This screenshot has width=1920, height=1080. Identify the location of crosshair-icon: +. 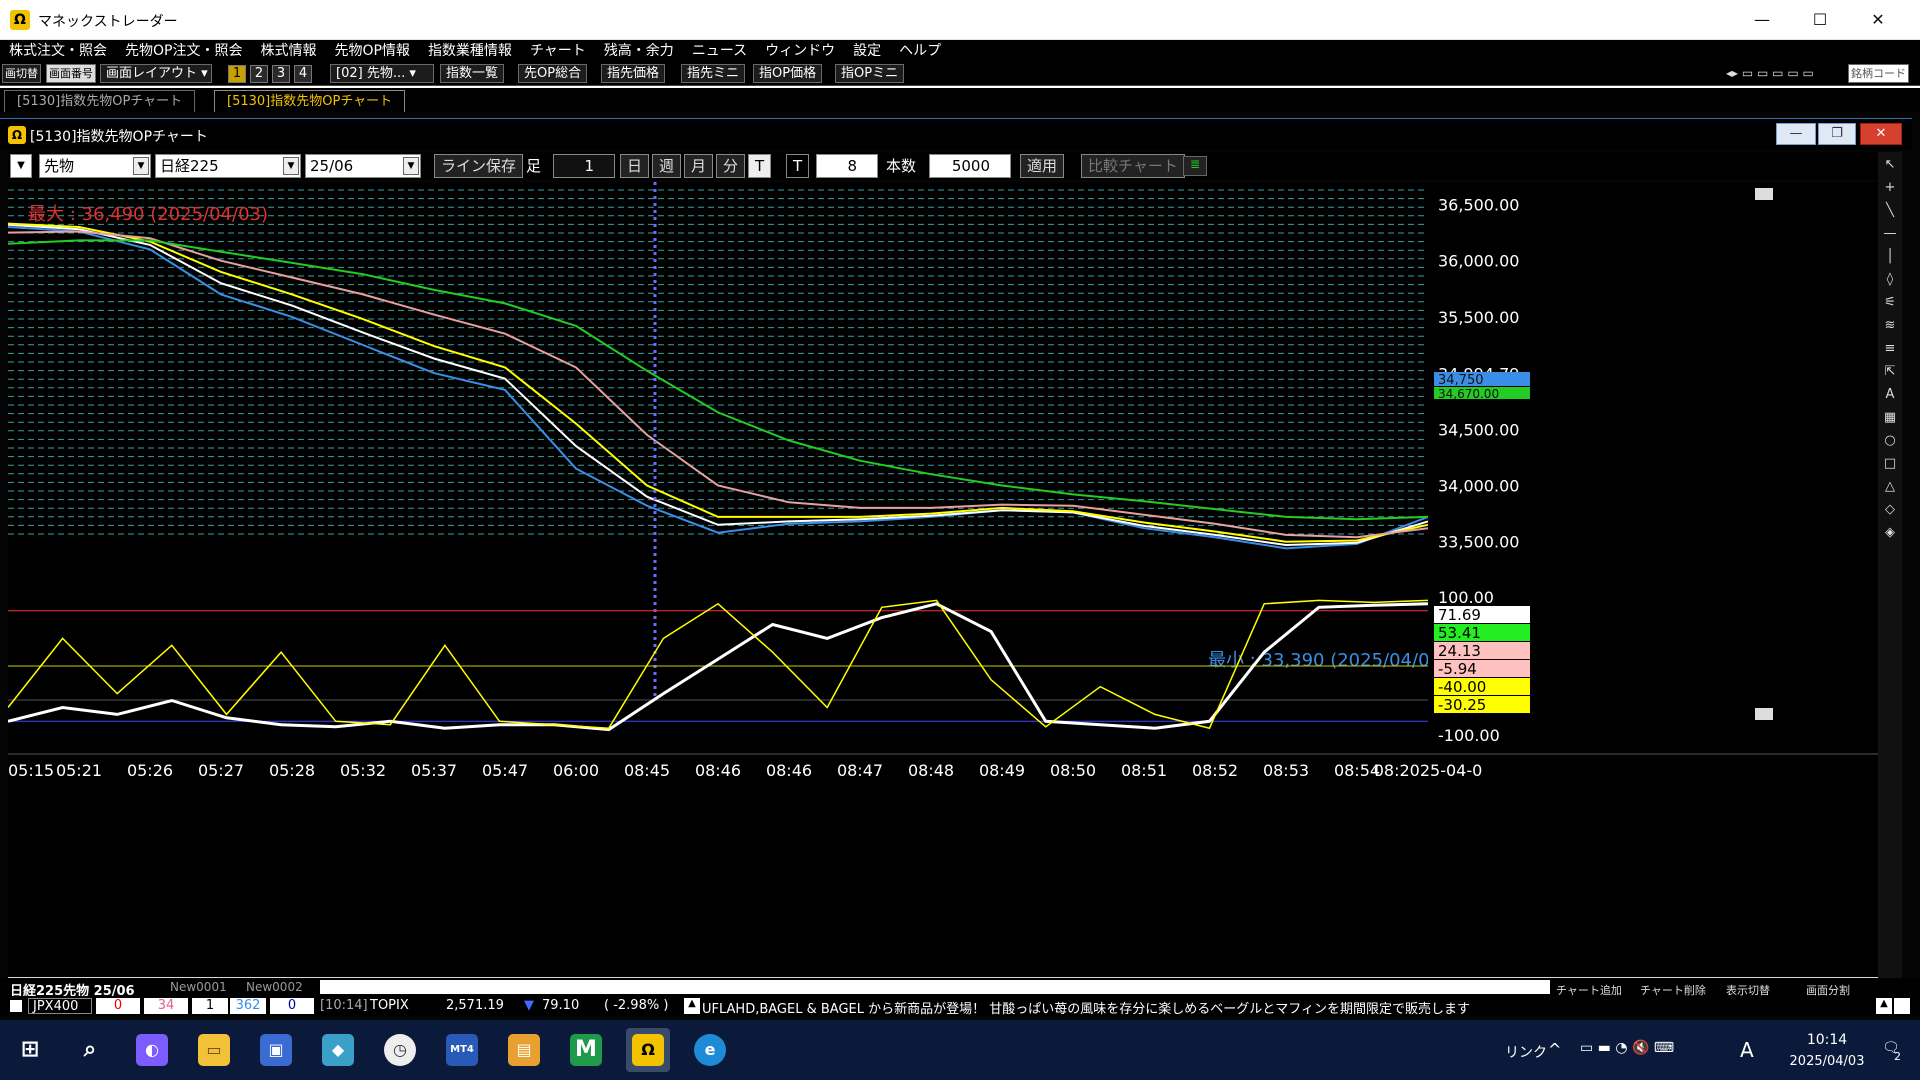
(1890, 188).